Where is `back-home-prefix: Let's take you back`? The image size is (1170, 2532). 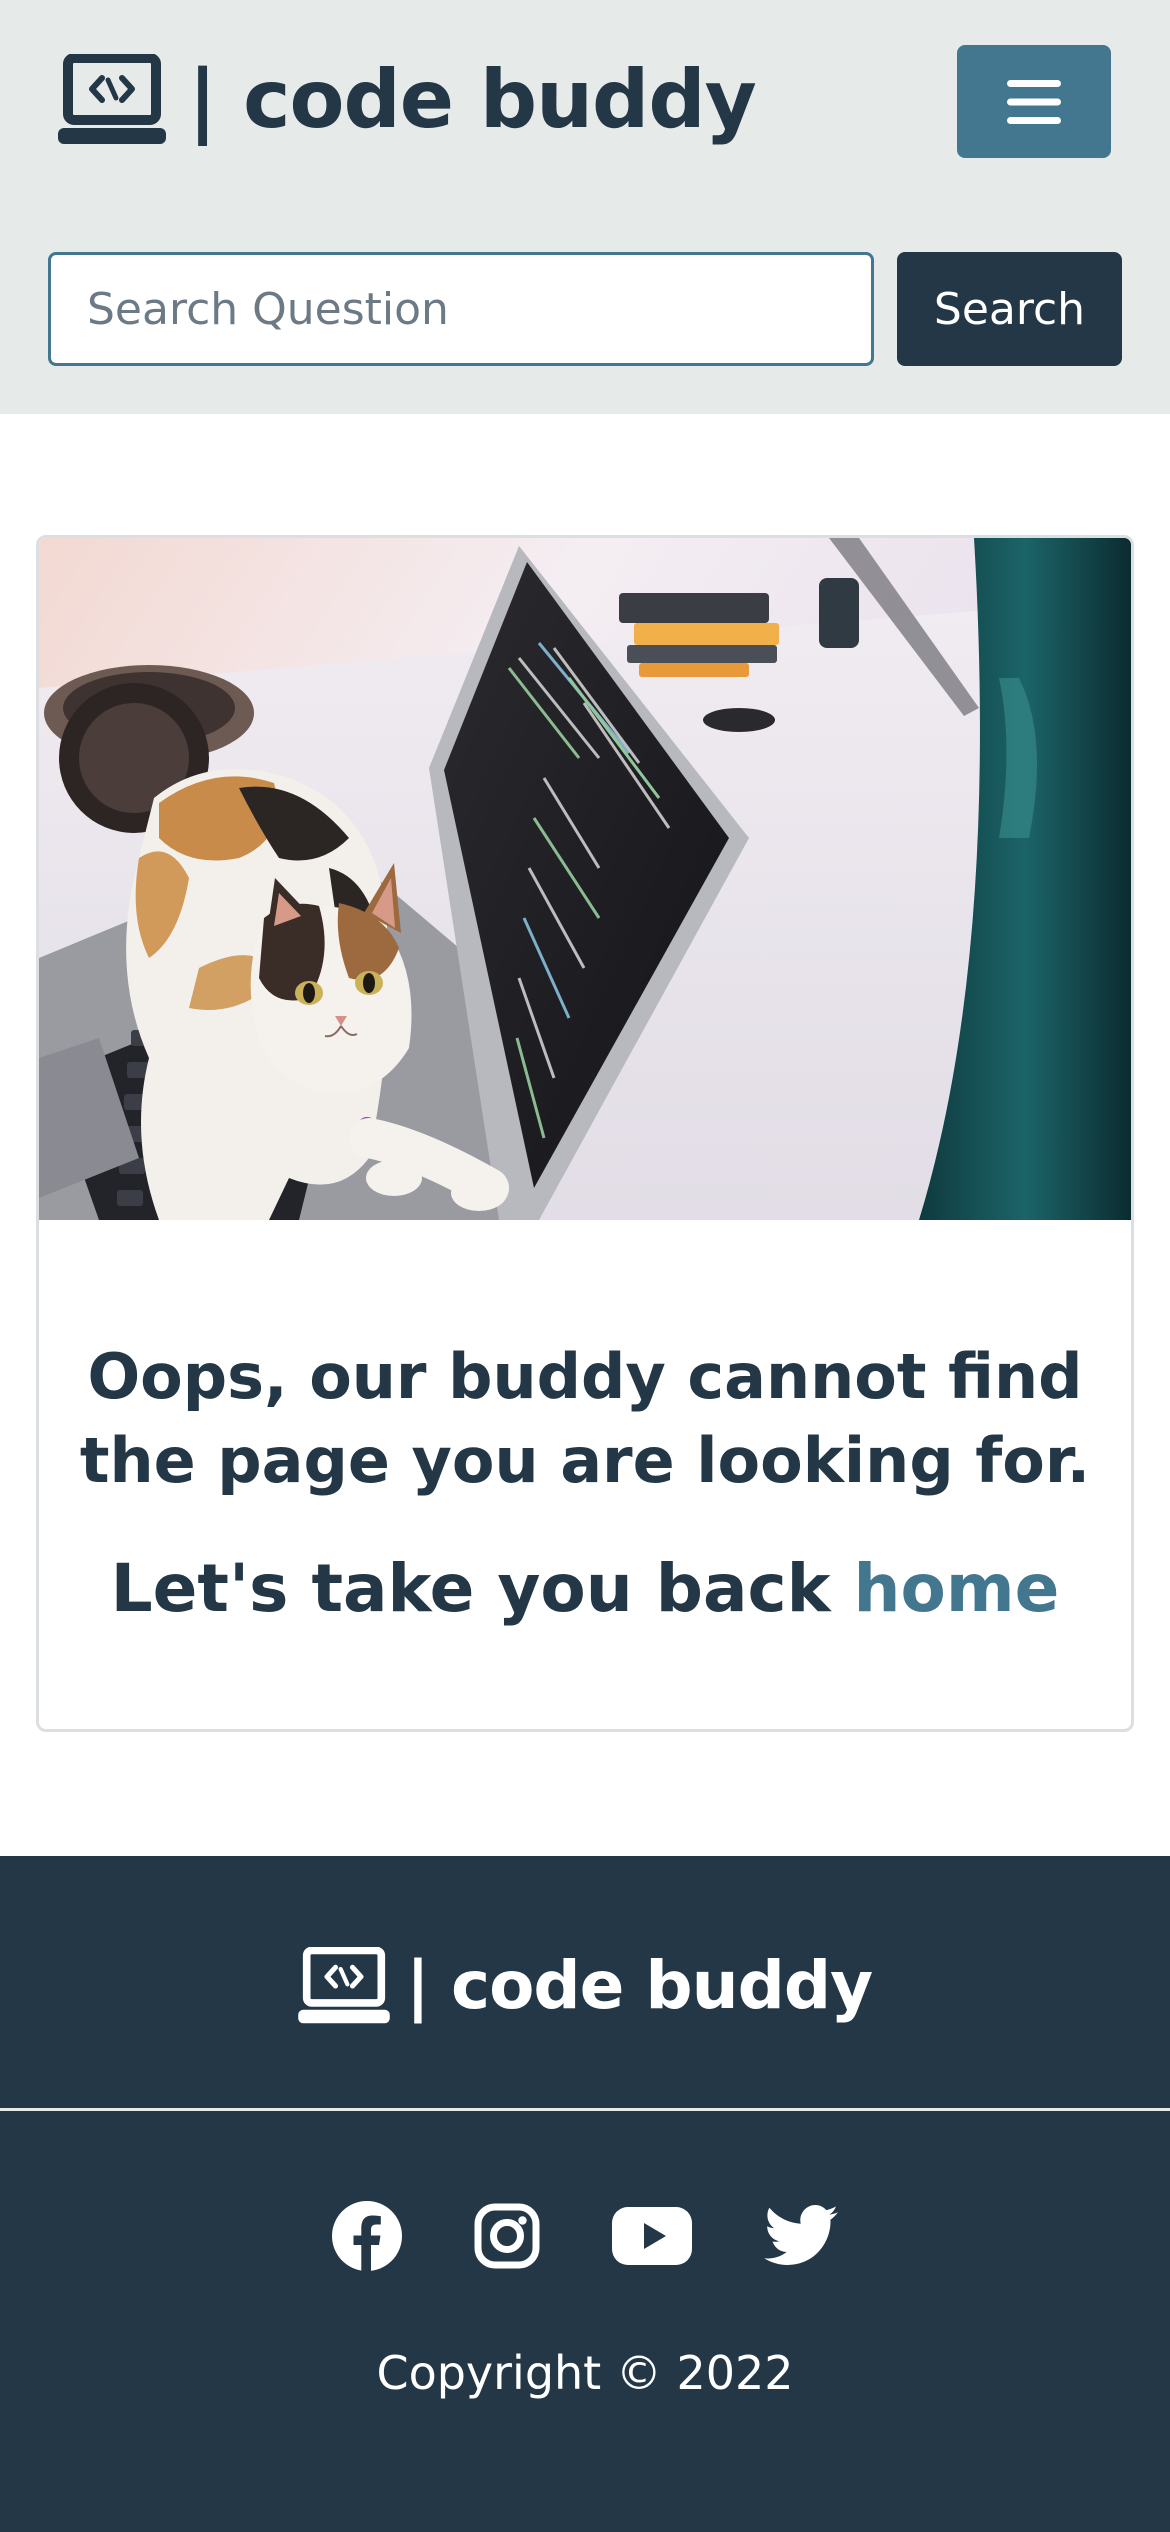 back-home-prefix: Let's take you back is located at coordinates (482, 1588).